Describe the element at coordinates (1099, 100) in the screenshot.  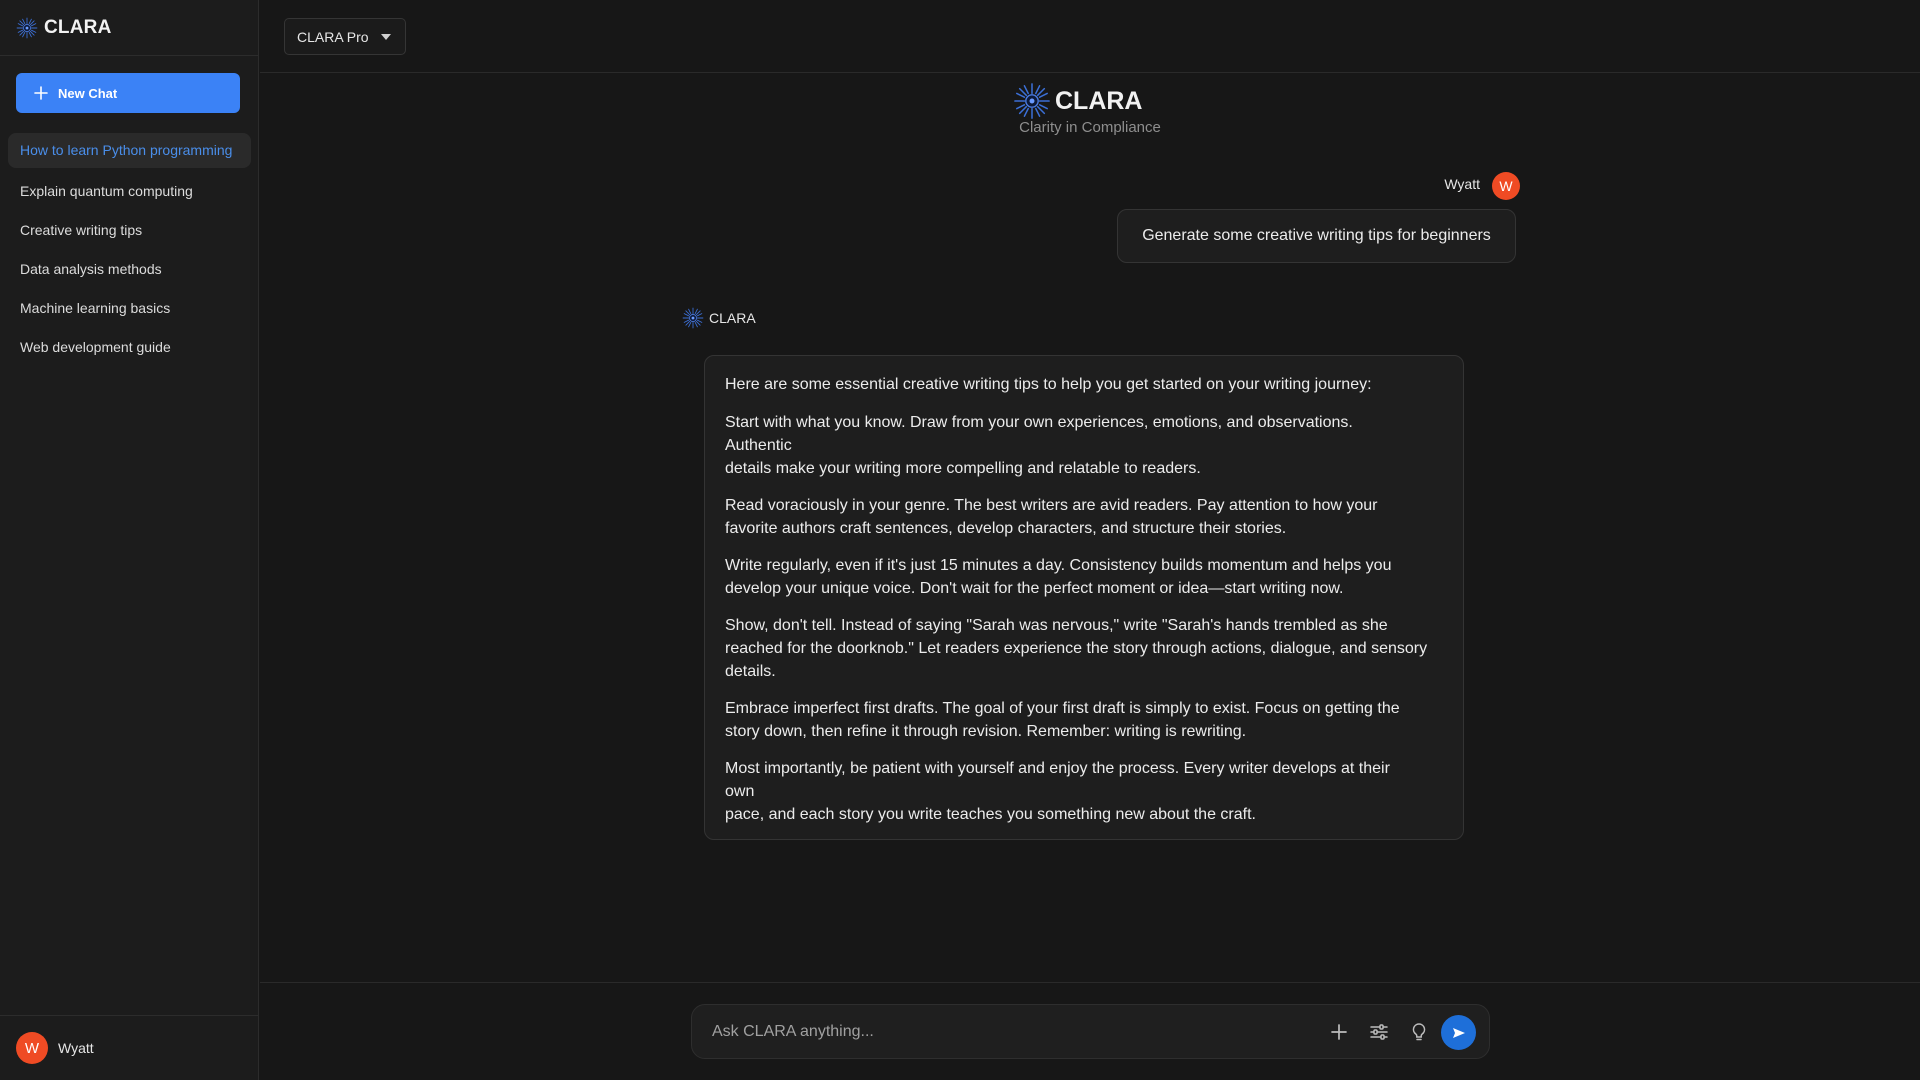
I see `brand-name: CLARA` at that location.